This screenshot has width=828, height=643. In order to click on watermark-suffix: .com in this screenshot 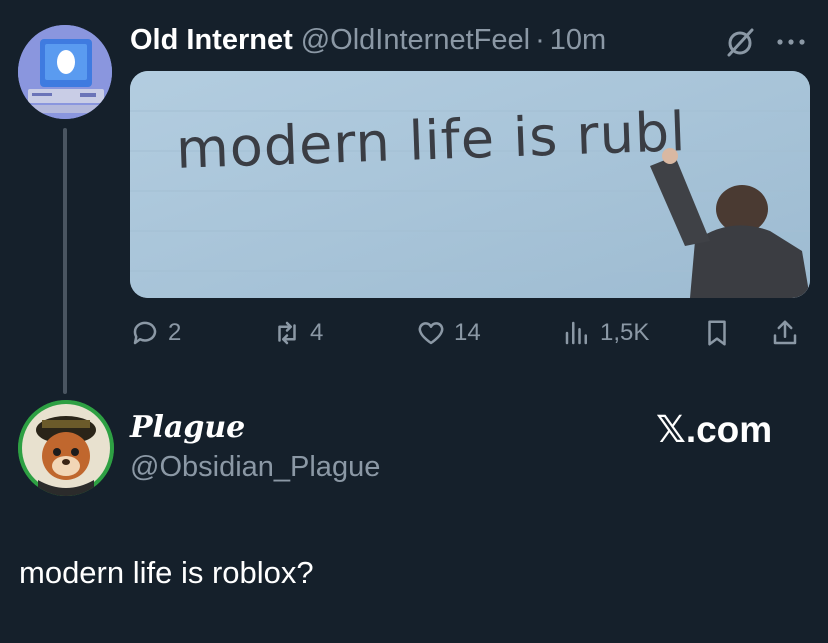, I will do `click(729, 429)`.